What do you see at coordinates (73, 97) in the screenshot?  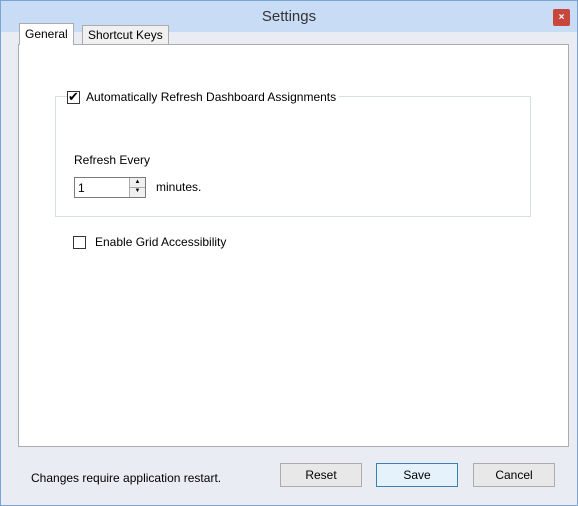 I see `auto-refresh-checkbox` at bounding box center [73, 97].